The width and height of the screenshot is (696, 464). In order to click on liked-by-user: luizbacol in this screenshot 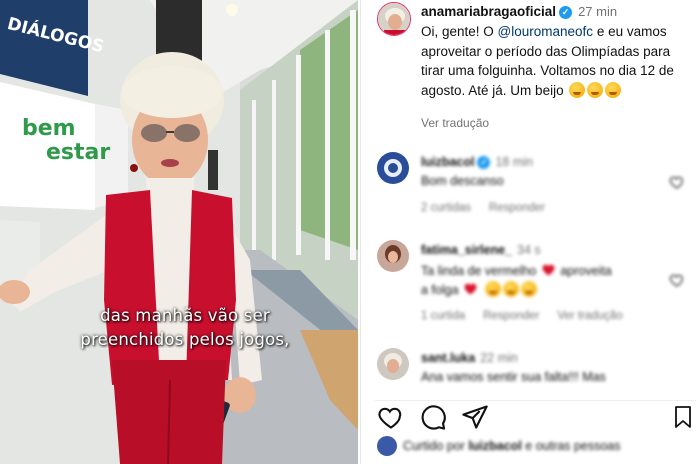, I will do `click(494, 446)`.